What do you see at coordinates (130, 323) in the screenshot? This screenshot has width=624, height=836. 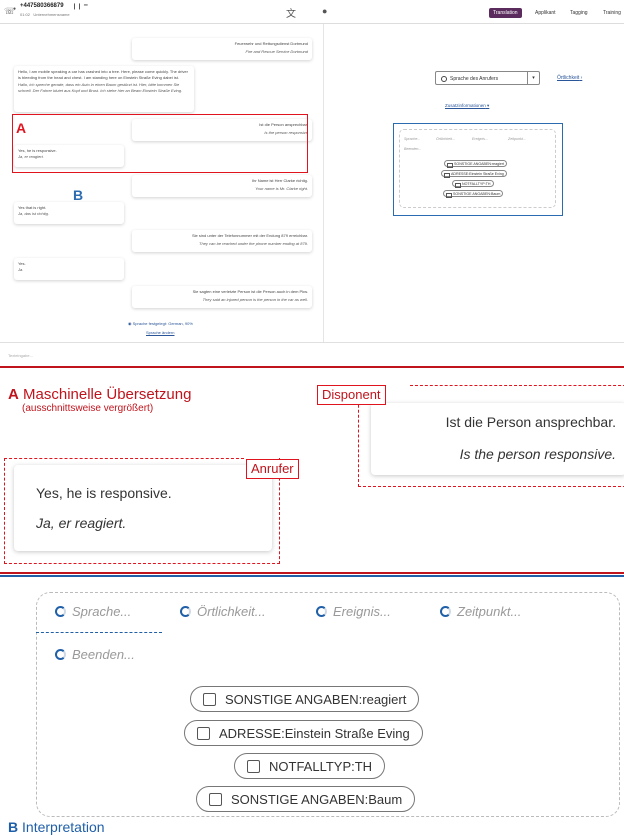 I see `globe-icon: ◉` at bounding box center [130, 323].